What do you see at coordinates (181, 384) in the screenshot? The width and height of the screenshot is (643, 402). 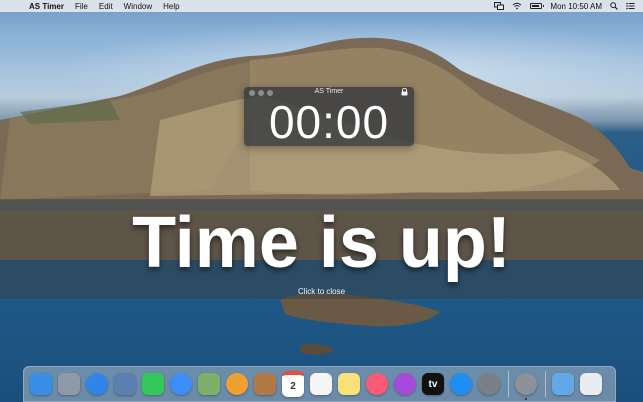 I see `chat-bubble-icon` at bounding box center [181, 384].